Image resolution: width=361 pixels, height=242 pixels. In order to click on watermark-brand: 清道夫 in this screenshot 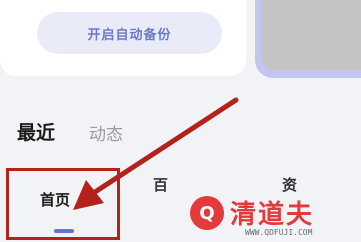, I will do `click(272, 215)`.